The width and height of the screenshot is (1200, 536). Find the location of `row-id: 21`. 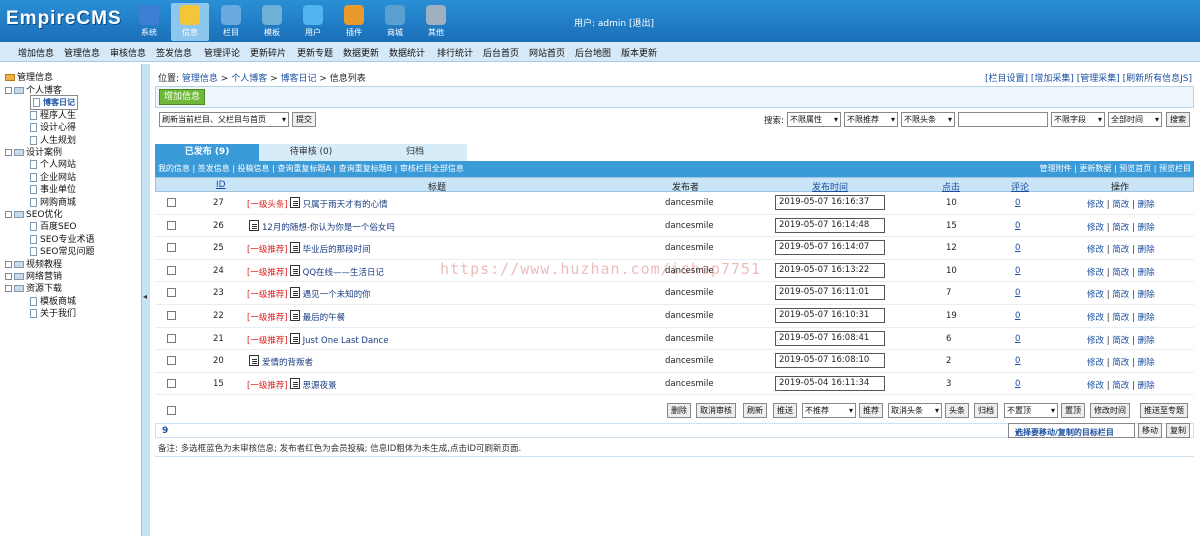

row-id: 21 is located at coordinates (218, 339).